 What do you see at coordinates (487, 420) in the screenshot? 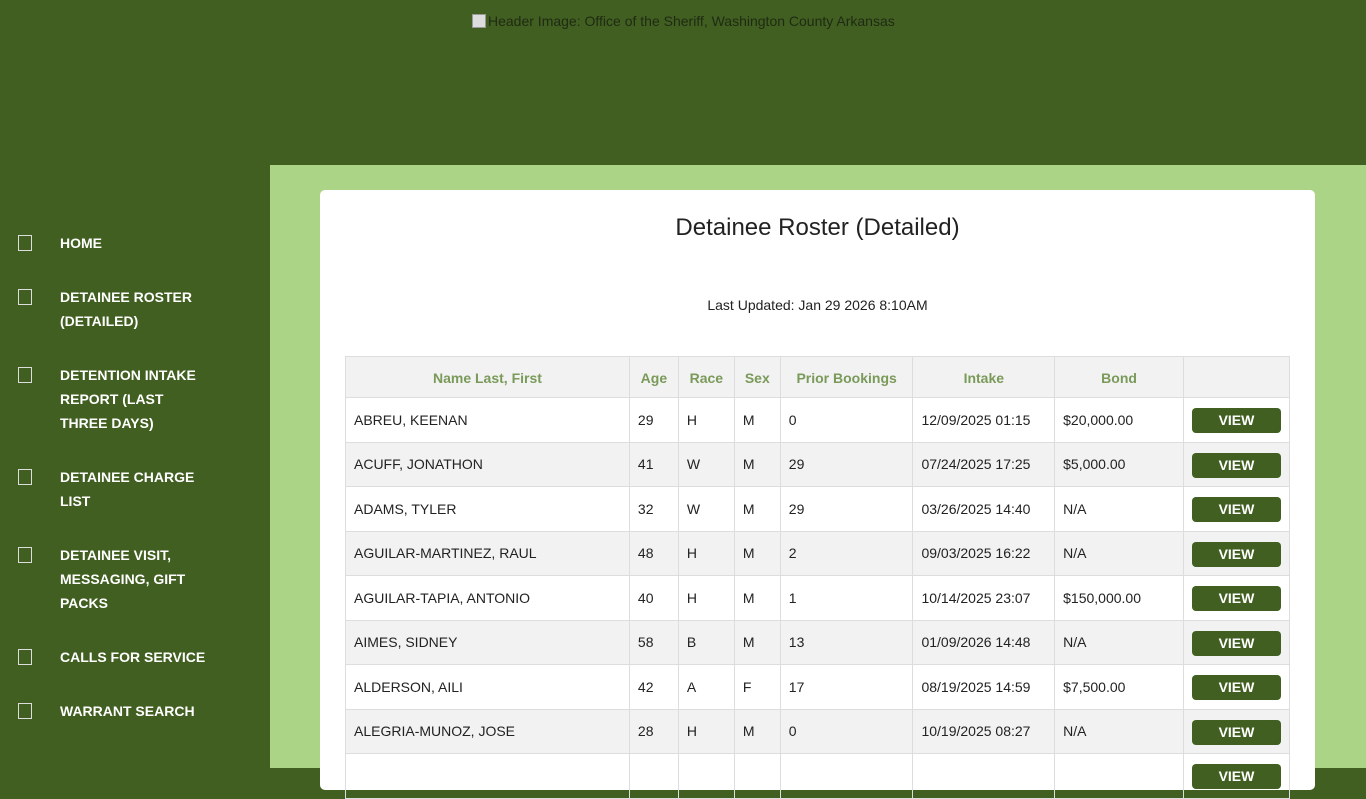
I see `table-cell: ABREU, KEENAN` at bounding box center [487, 420].